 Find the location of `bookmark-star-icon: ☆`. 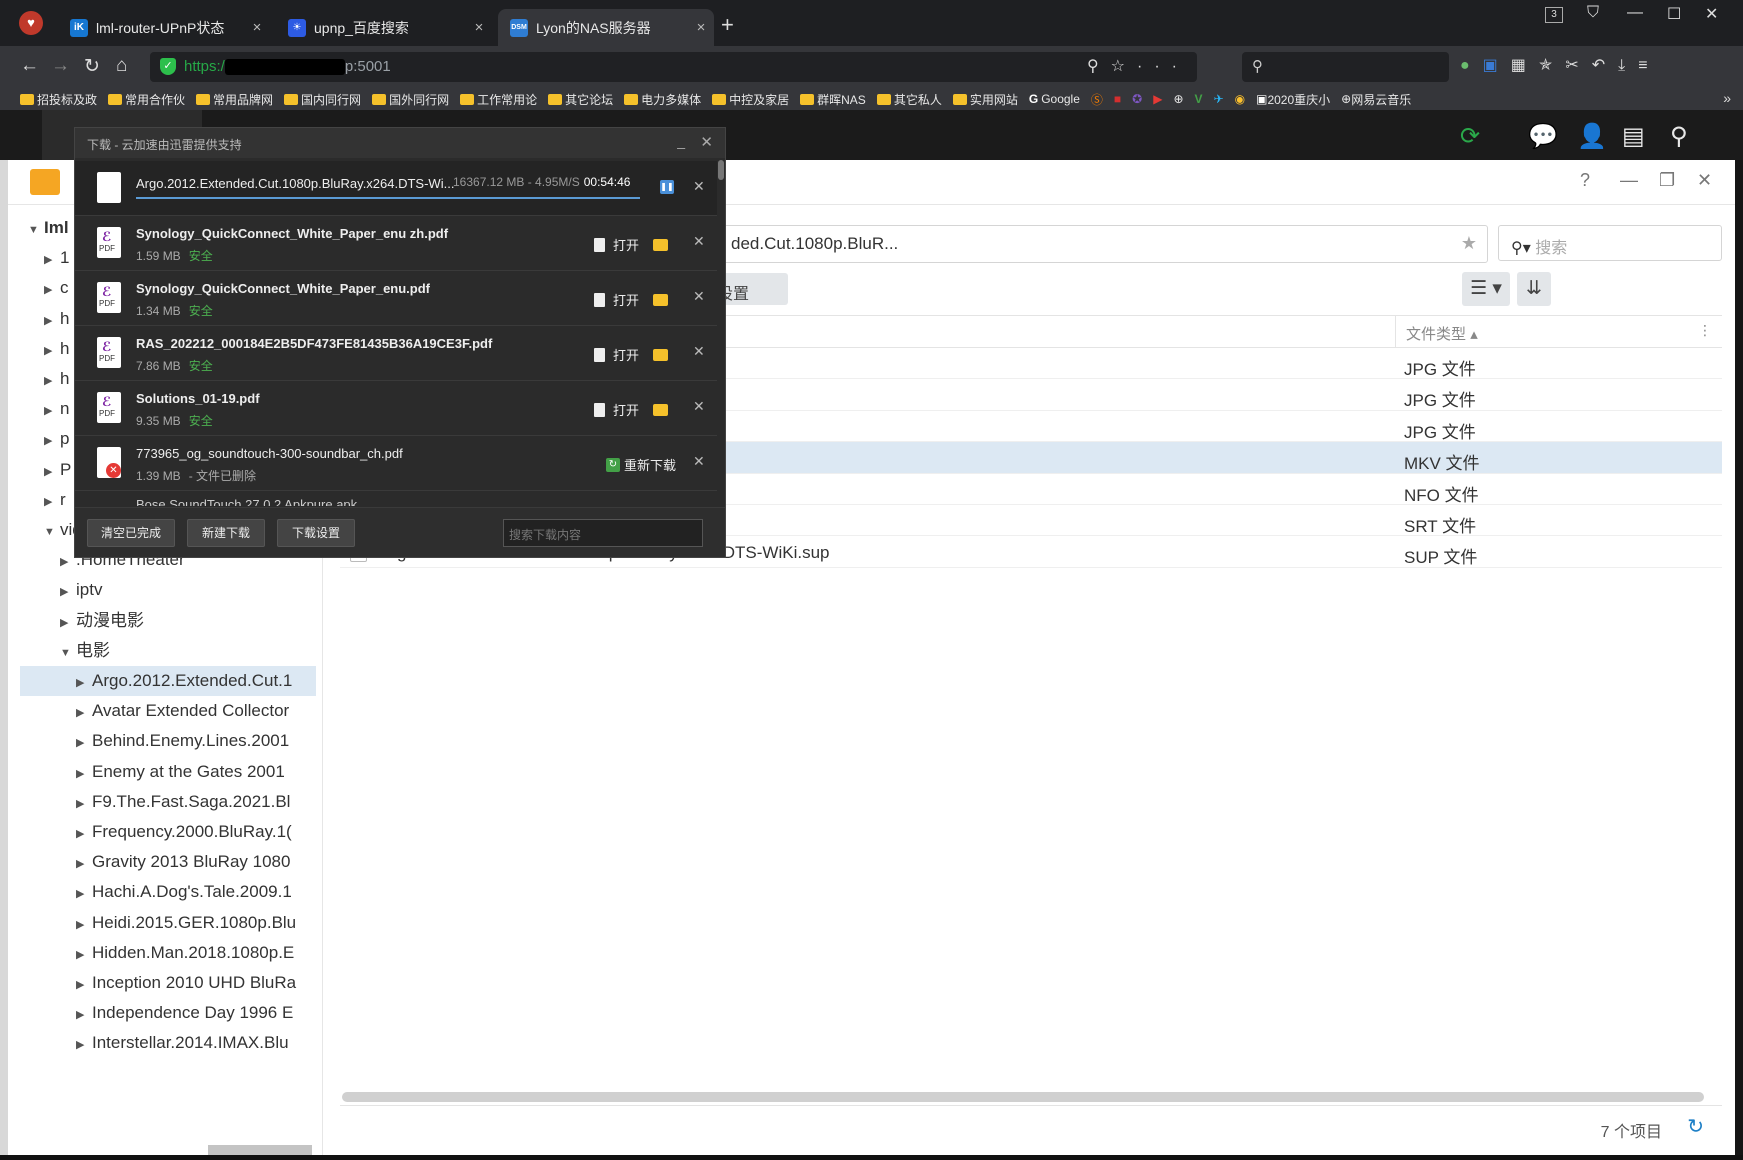

bookmark-star-icon: ☆ is located at coordinates (1124, 66).